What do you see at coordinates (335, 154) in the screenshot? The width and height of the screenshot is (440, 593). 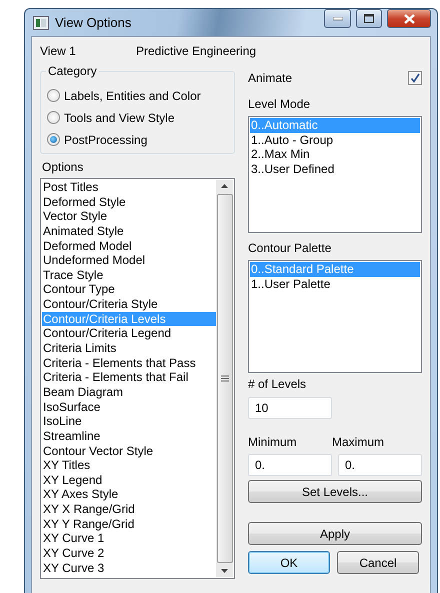 I see `list-item: 2..Max Min` at bounding box center [335, 154].